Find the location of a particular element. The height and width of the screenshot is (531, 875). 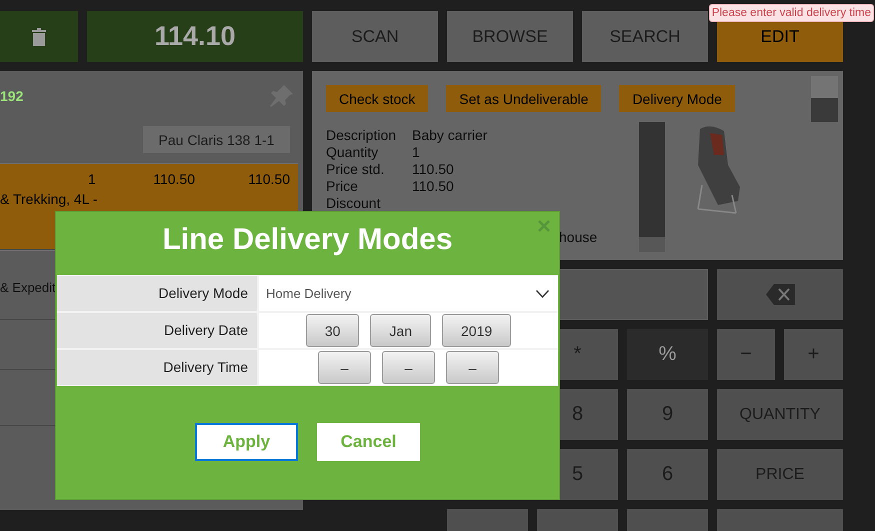

keypad-key: + is located at coordinates (813, 354).